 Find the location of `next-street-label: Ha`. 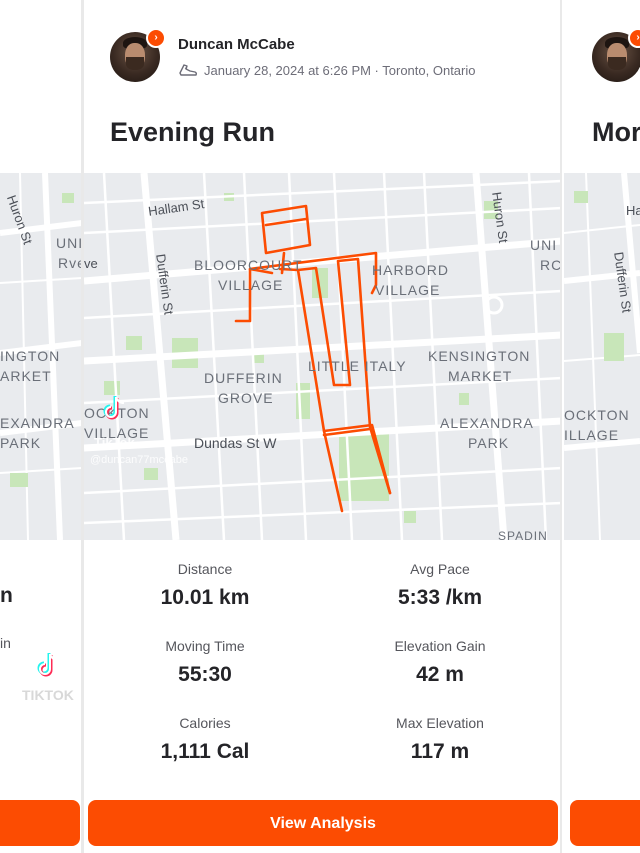

next-street-label: Ha is located at coordinates (633, 210).